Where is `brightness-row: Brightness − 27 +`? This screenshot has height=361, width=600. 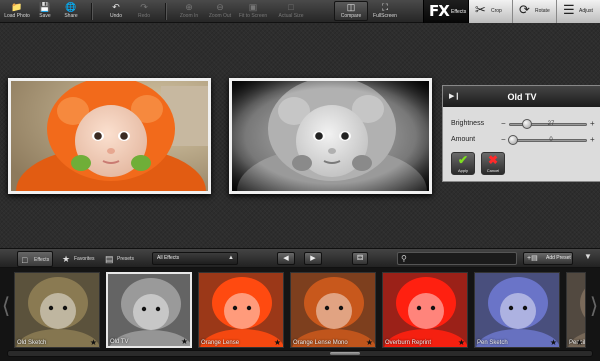 brightness-row: Brightness − 27 + is located at coordinates (525, 124).